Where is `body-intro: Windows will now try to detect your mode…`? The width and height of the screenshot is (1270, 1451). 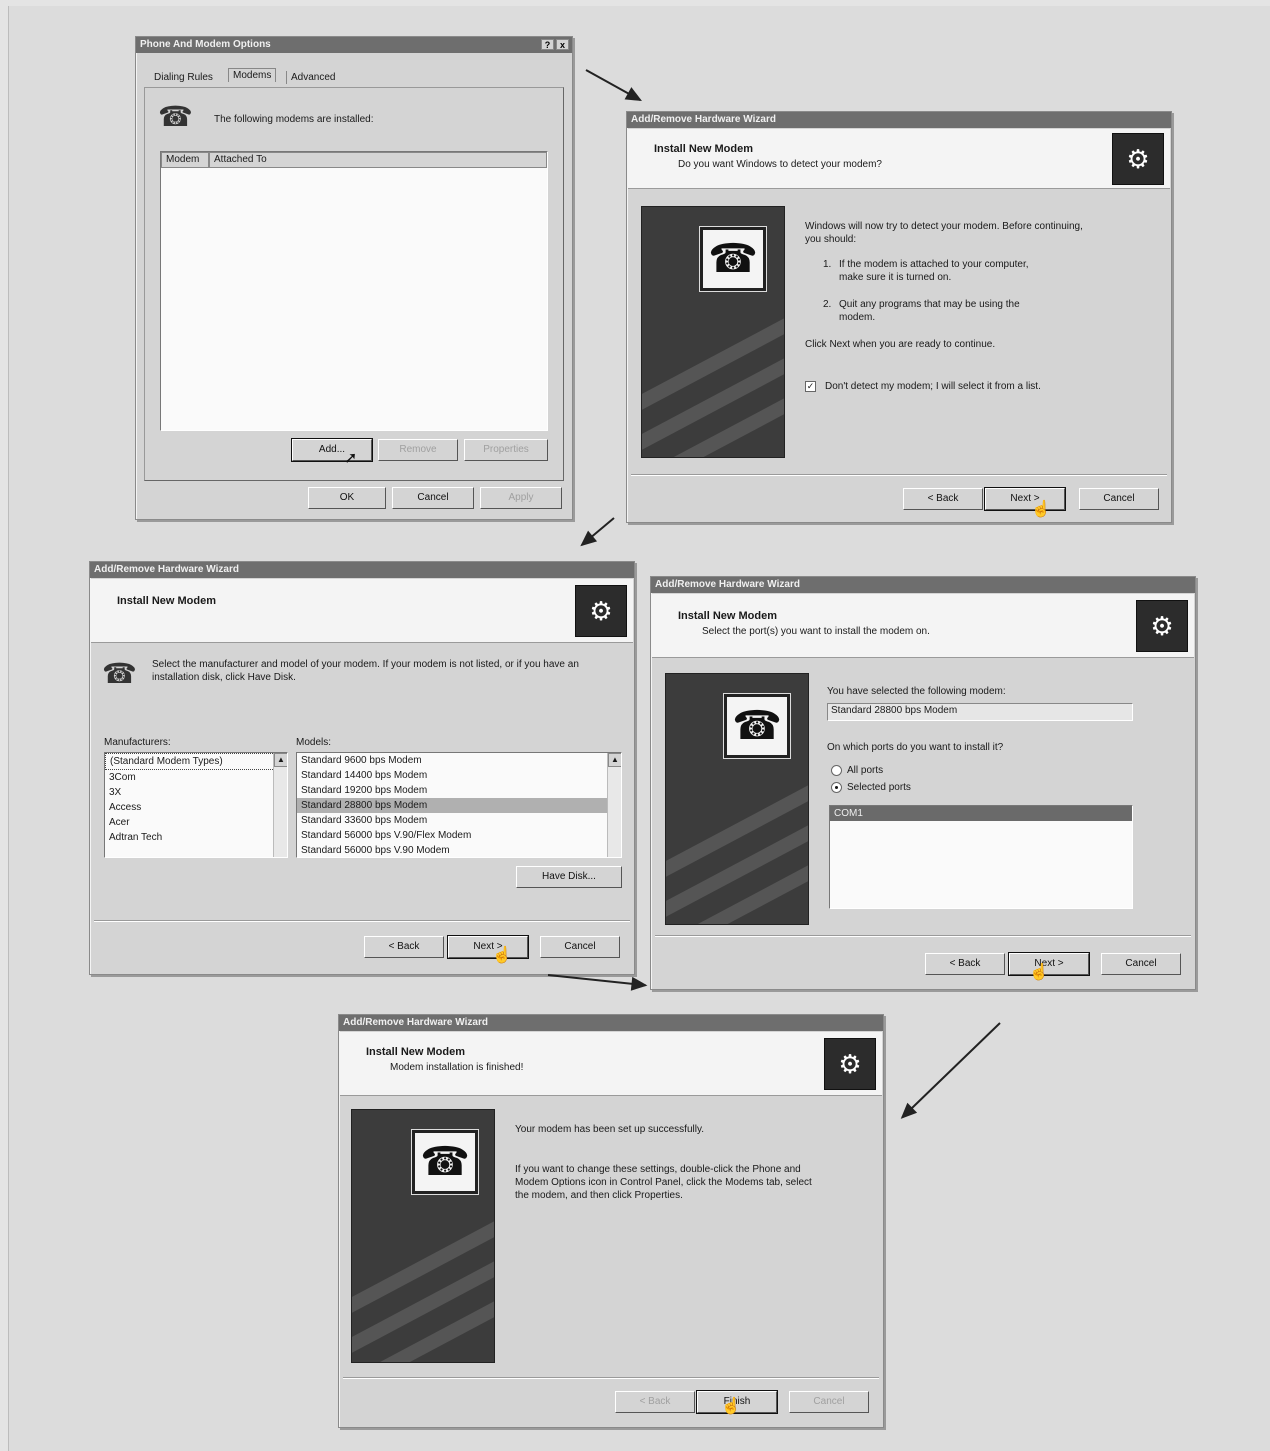
body-intro: Windows will now try to detect your mode… is located at coordinates (944, 233).